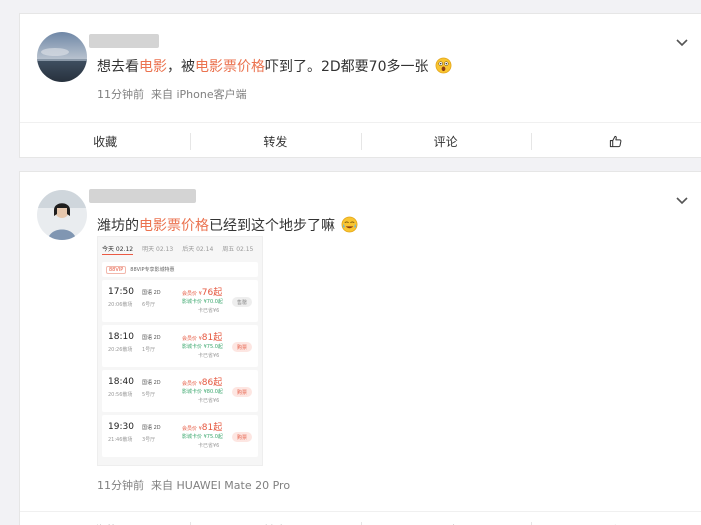 The height and width of the screenshot is (525, 701). I want to click on post-source: 来自 HUAWEI Mate 20 Pro, so click(220, 485).